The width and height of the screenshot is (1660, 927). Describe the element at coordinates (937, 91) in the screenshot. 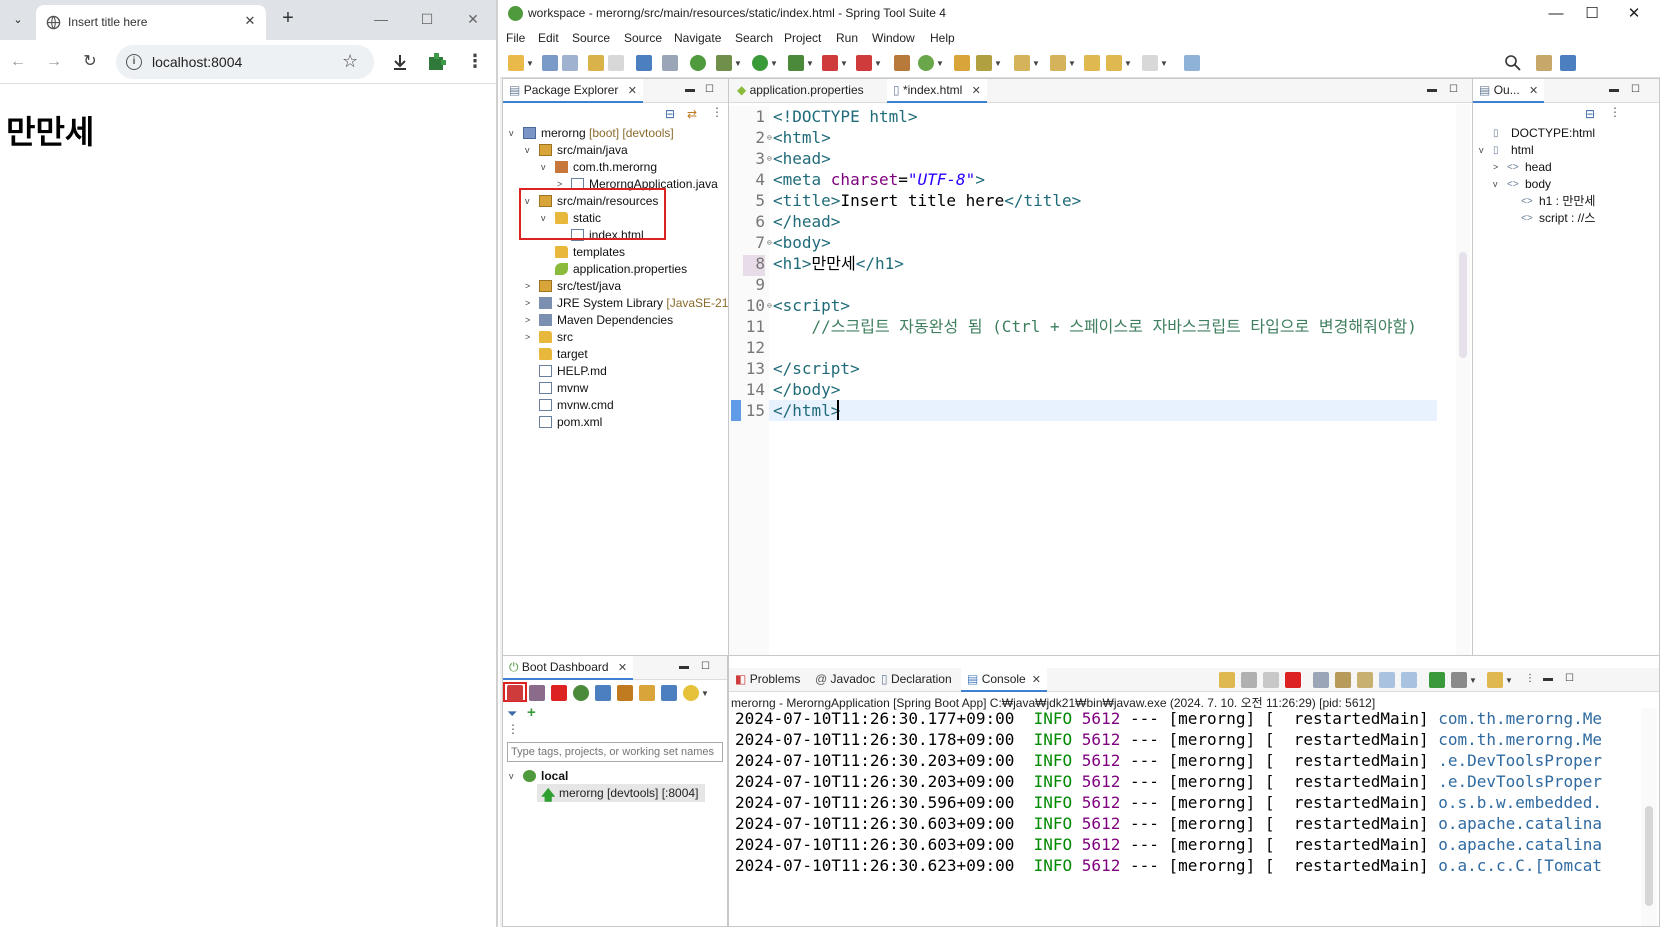

I see `tab-index-html: ▯ *index.html ✕` at that location.